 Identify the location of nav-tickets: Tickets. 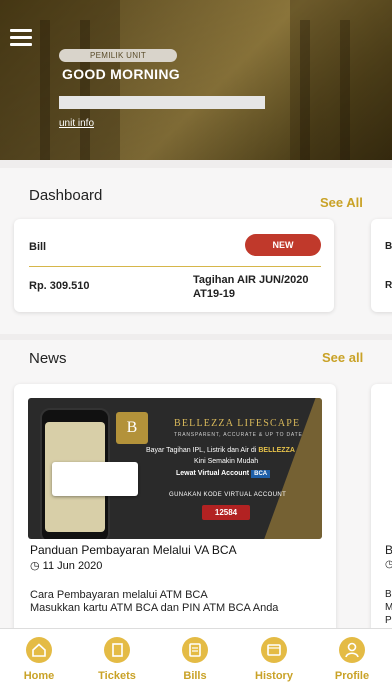
(117, 659).